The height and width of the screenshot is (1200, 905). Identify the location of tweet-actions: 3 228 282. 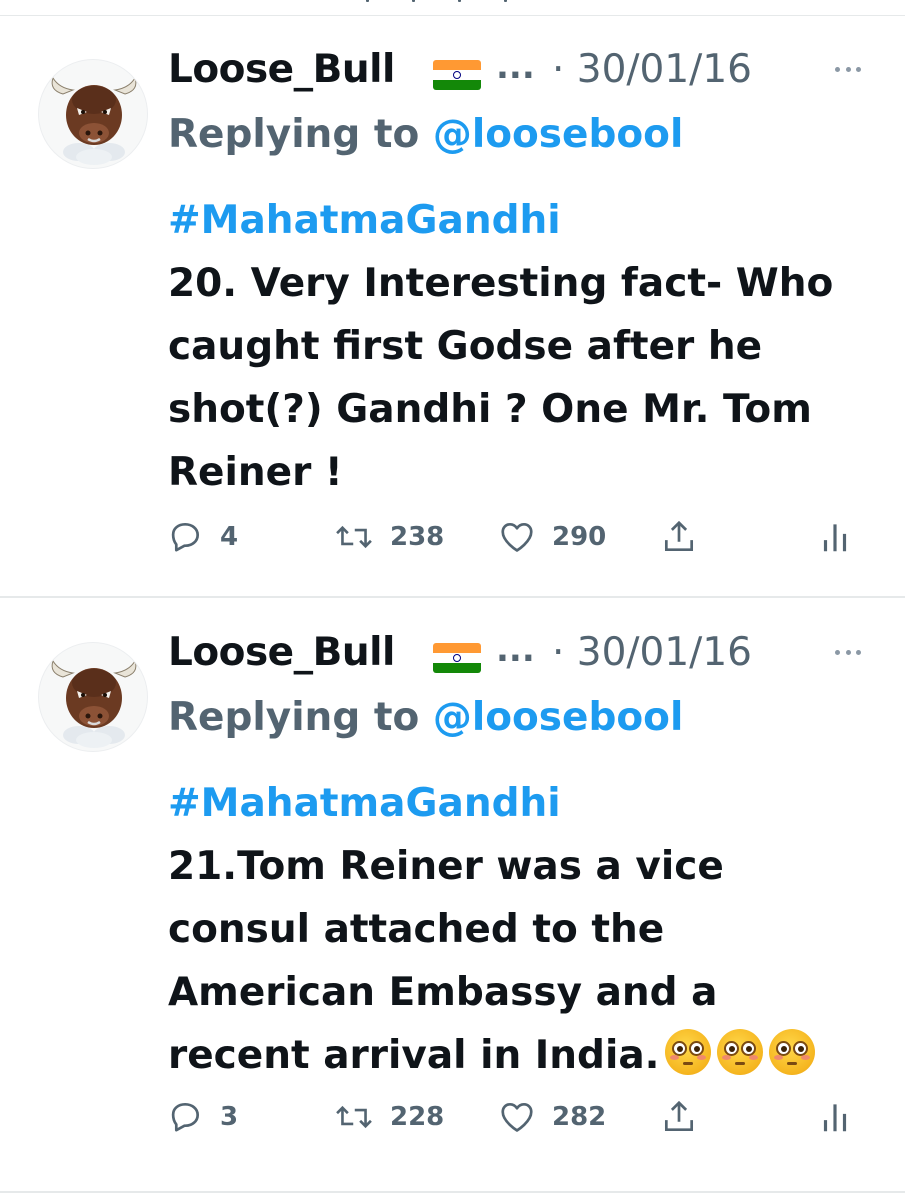
(511, 1117).